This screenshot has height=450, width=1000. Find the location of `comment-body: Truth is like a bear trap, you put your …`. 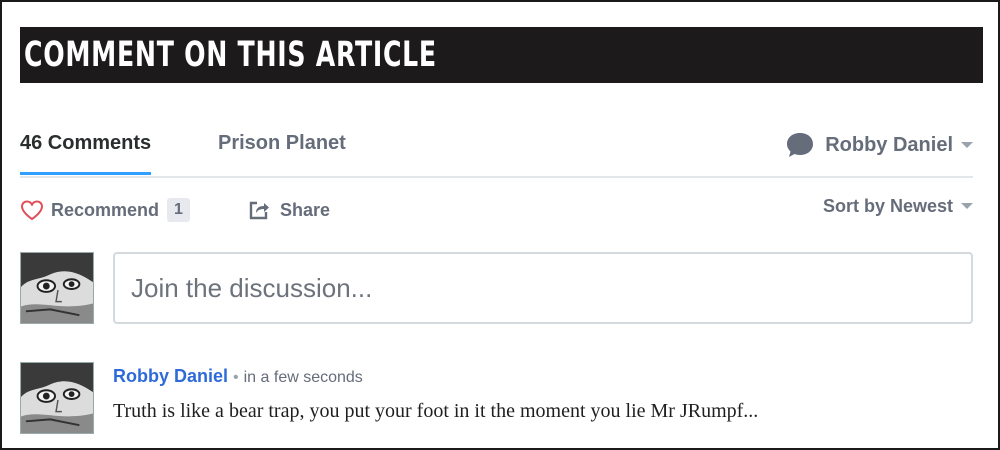

comment-body: Truth is like a bear trap, you put your … is located at coordinates (436, 411).